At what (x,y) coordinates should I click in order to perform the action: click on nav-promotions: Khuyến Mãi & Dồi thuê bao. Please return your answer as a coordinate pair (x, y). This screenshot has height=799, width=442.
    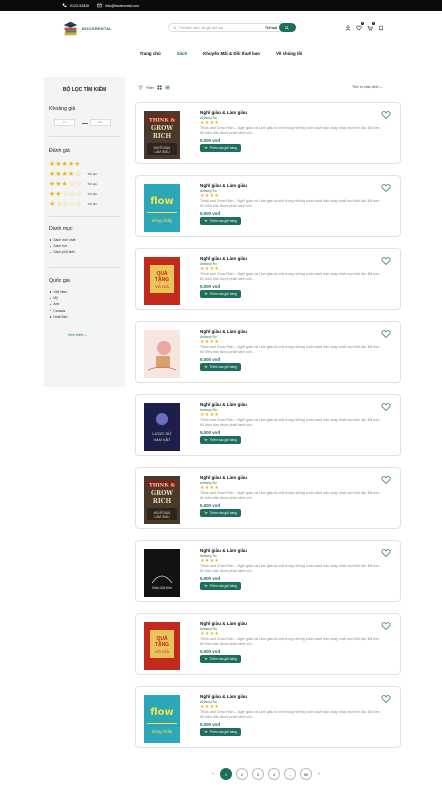
    Looking at the image, I should click on (231, 53).